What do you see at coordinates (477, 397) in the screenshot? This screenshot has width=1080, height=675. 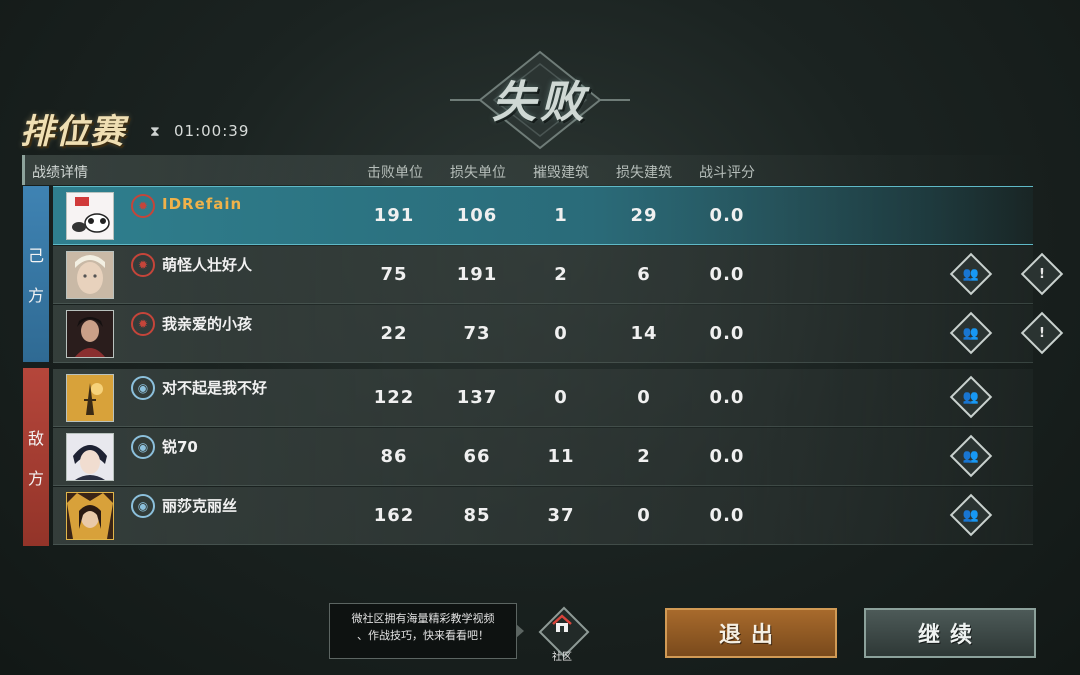 I see `stat-losses: 137` at bounding box center [477, 397].